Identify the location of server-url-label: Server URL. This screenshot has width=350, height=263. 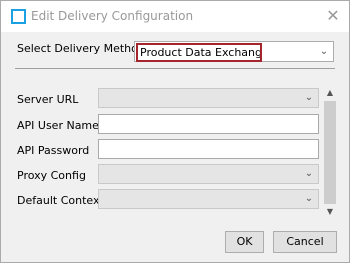
(48, 99).